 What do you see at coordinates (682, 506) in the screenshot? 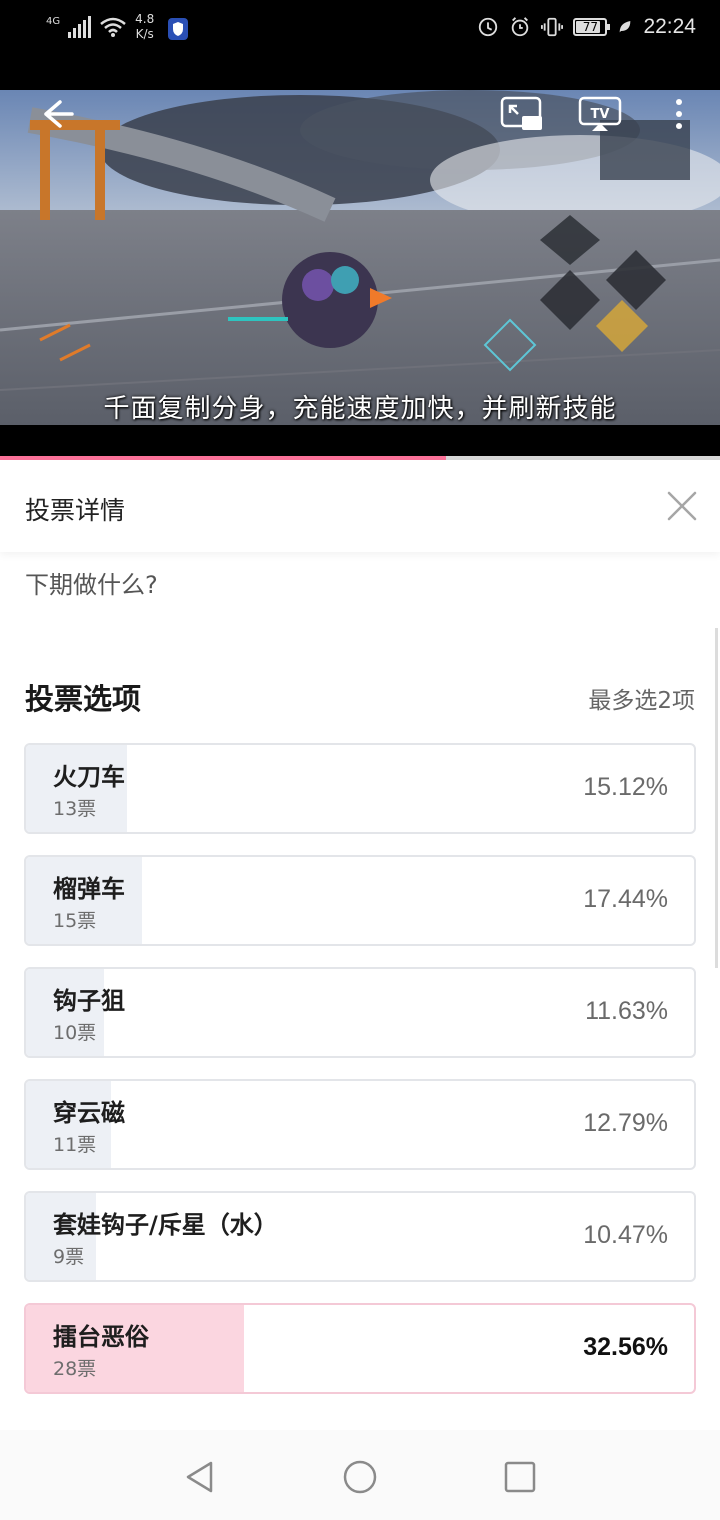
I see `close-icon` at bounding box center [682, 506].